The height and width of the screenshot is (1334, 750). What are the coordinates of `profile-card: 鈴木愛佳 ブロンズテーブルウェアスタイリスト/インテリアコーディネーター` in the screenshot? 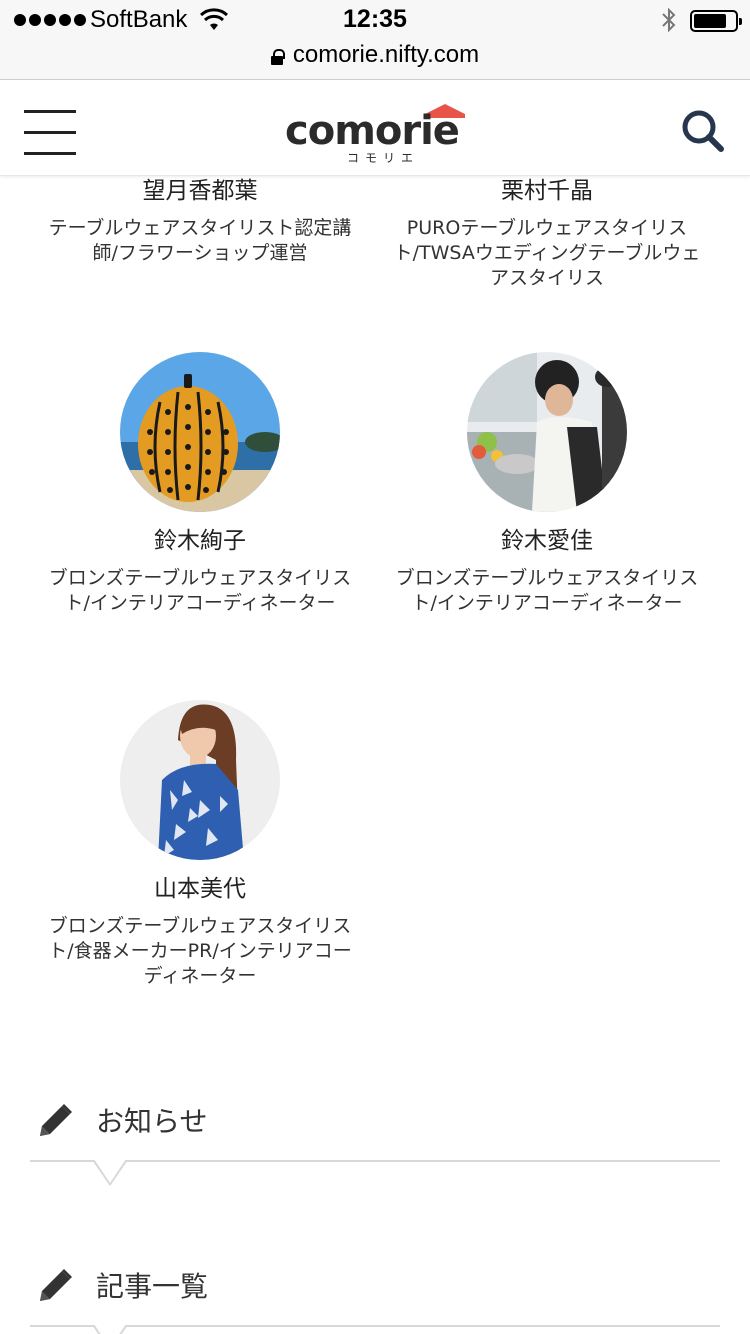 It's located at (547, 484).